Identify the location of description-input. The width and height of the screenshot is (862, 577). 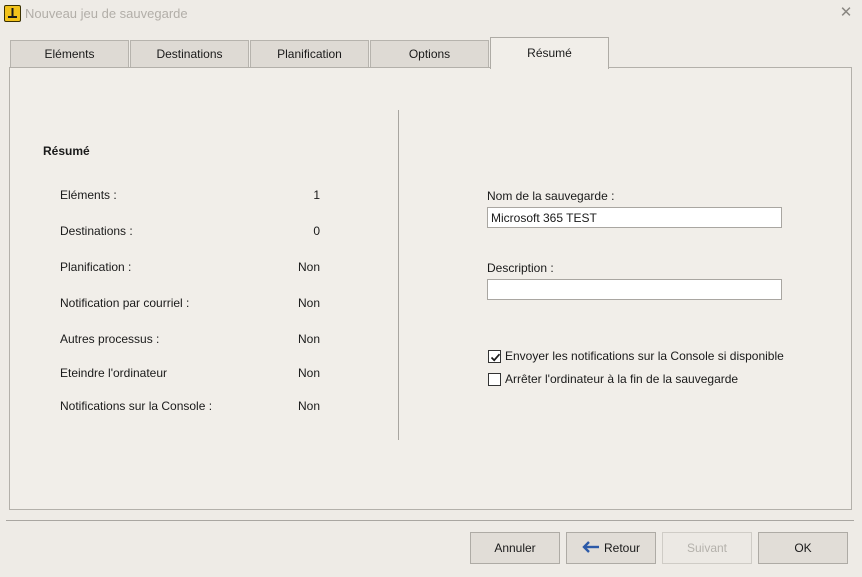
(634, 289).